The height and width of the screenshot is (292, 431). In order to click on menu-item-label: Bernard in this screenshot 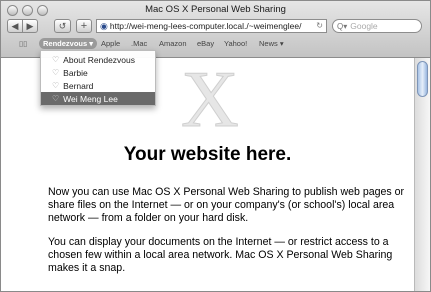, I will do `click(78, 85)`.